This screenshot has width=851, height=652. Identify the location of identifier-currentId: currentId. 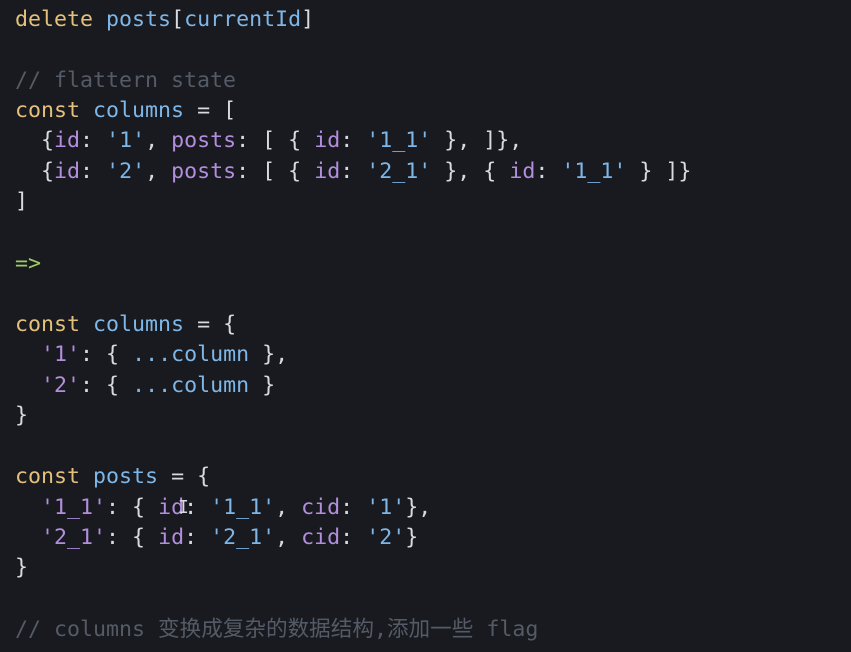
(243, 19).